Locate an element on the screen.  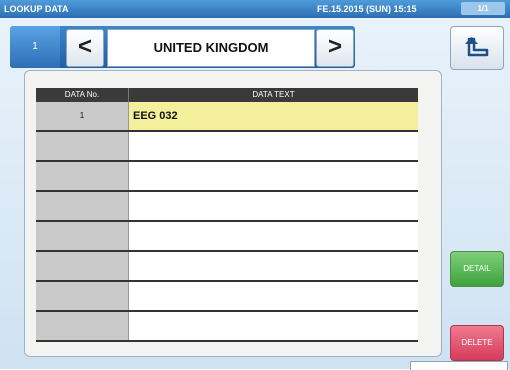
return-arrow-icon is located at coordinates (477, 47).